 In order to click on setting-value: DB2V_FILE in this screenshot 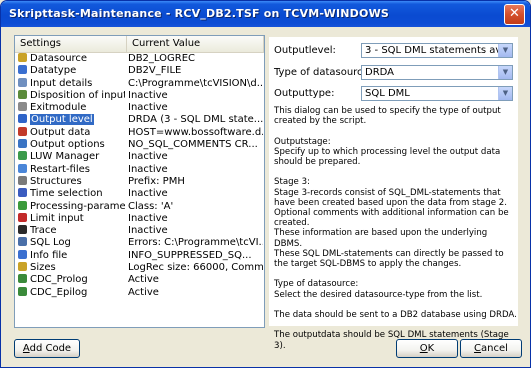, I will do `click(155, 71)`.